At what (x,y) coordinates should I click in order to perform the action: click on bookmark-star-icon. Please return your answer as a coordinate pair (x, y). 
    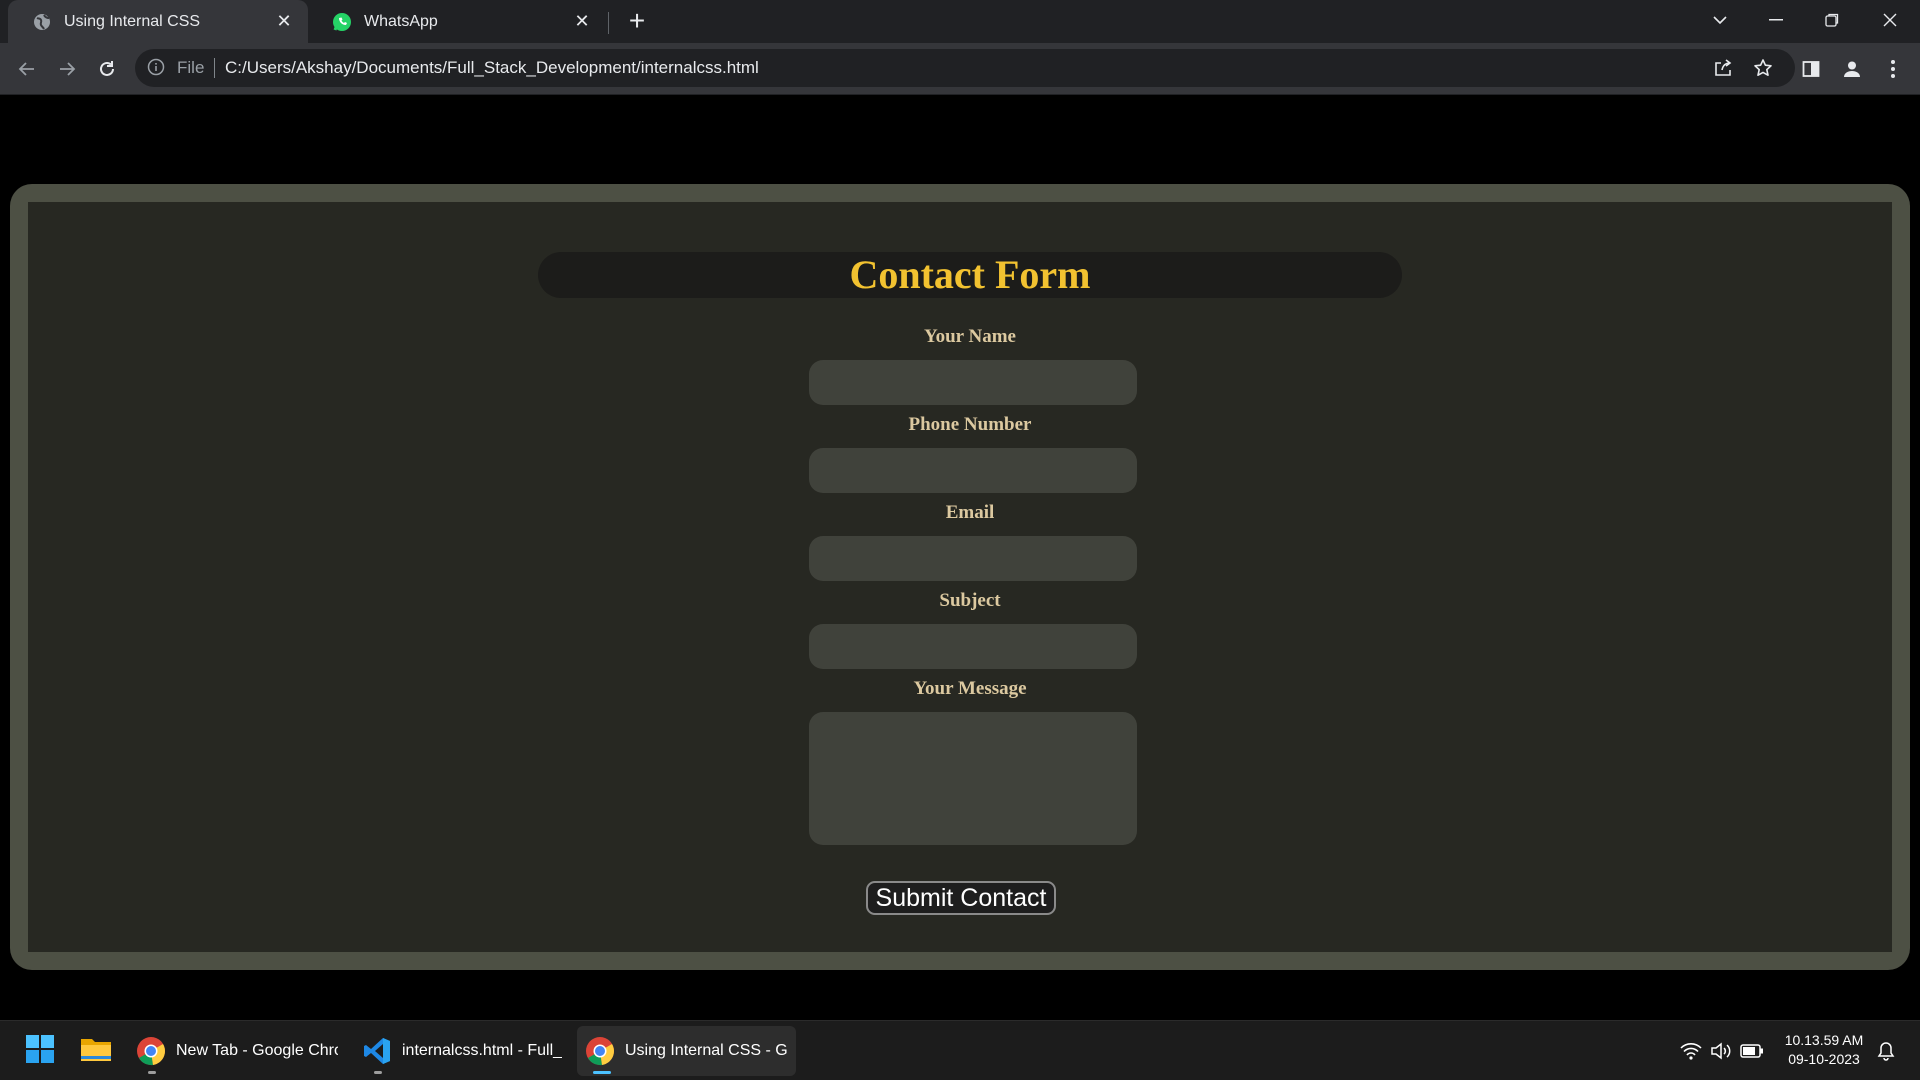
    Looking at the image, I should click on (1763, 68).